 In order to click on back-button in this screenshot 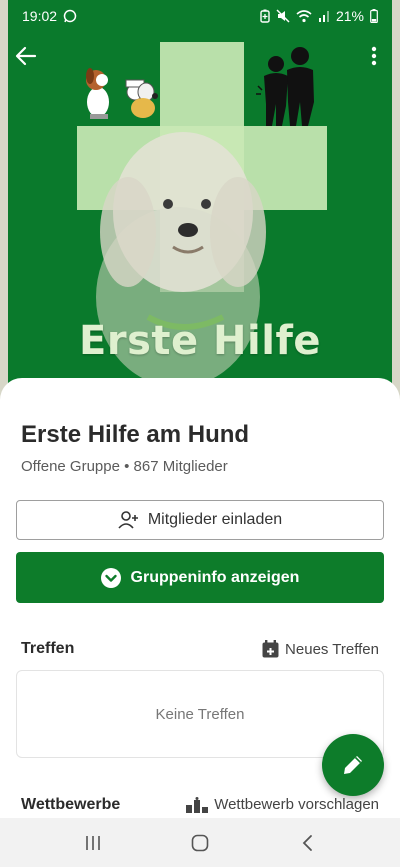, I will do `click(26, 56)`.